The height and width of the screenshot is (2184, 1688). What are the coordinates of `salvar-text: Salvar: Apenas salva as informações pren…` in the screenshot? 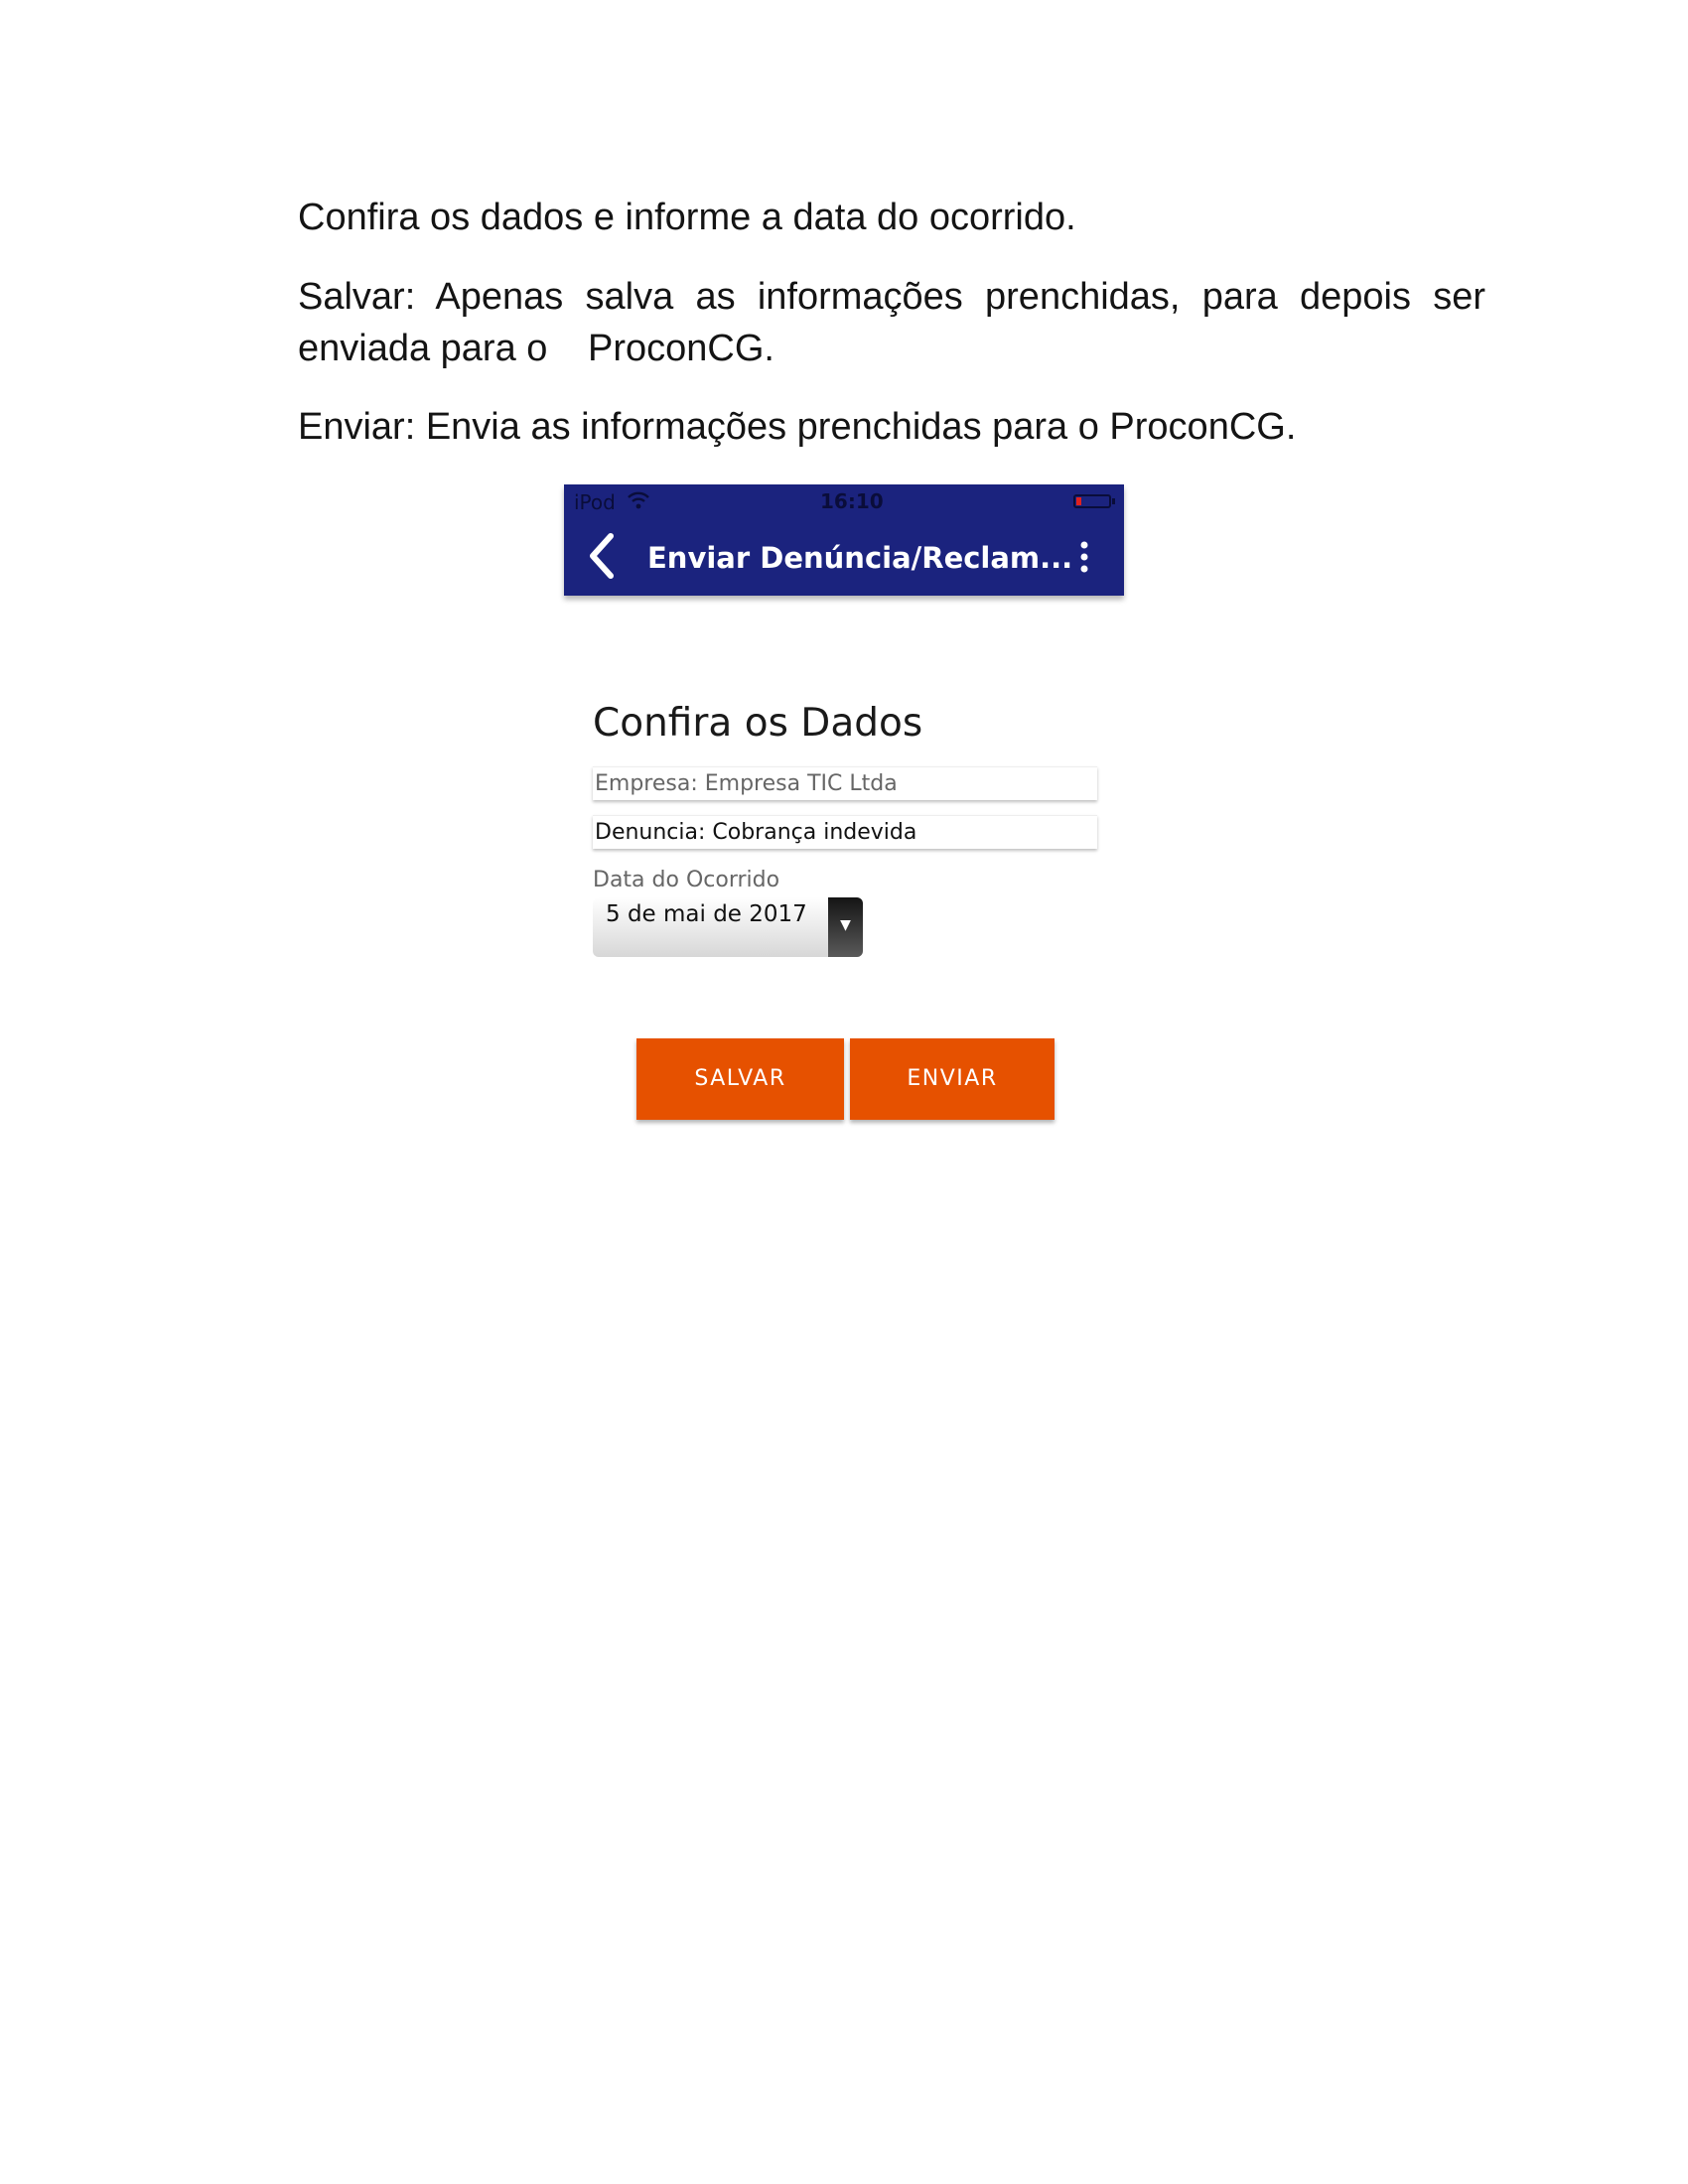 It's located at (891, 322).